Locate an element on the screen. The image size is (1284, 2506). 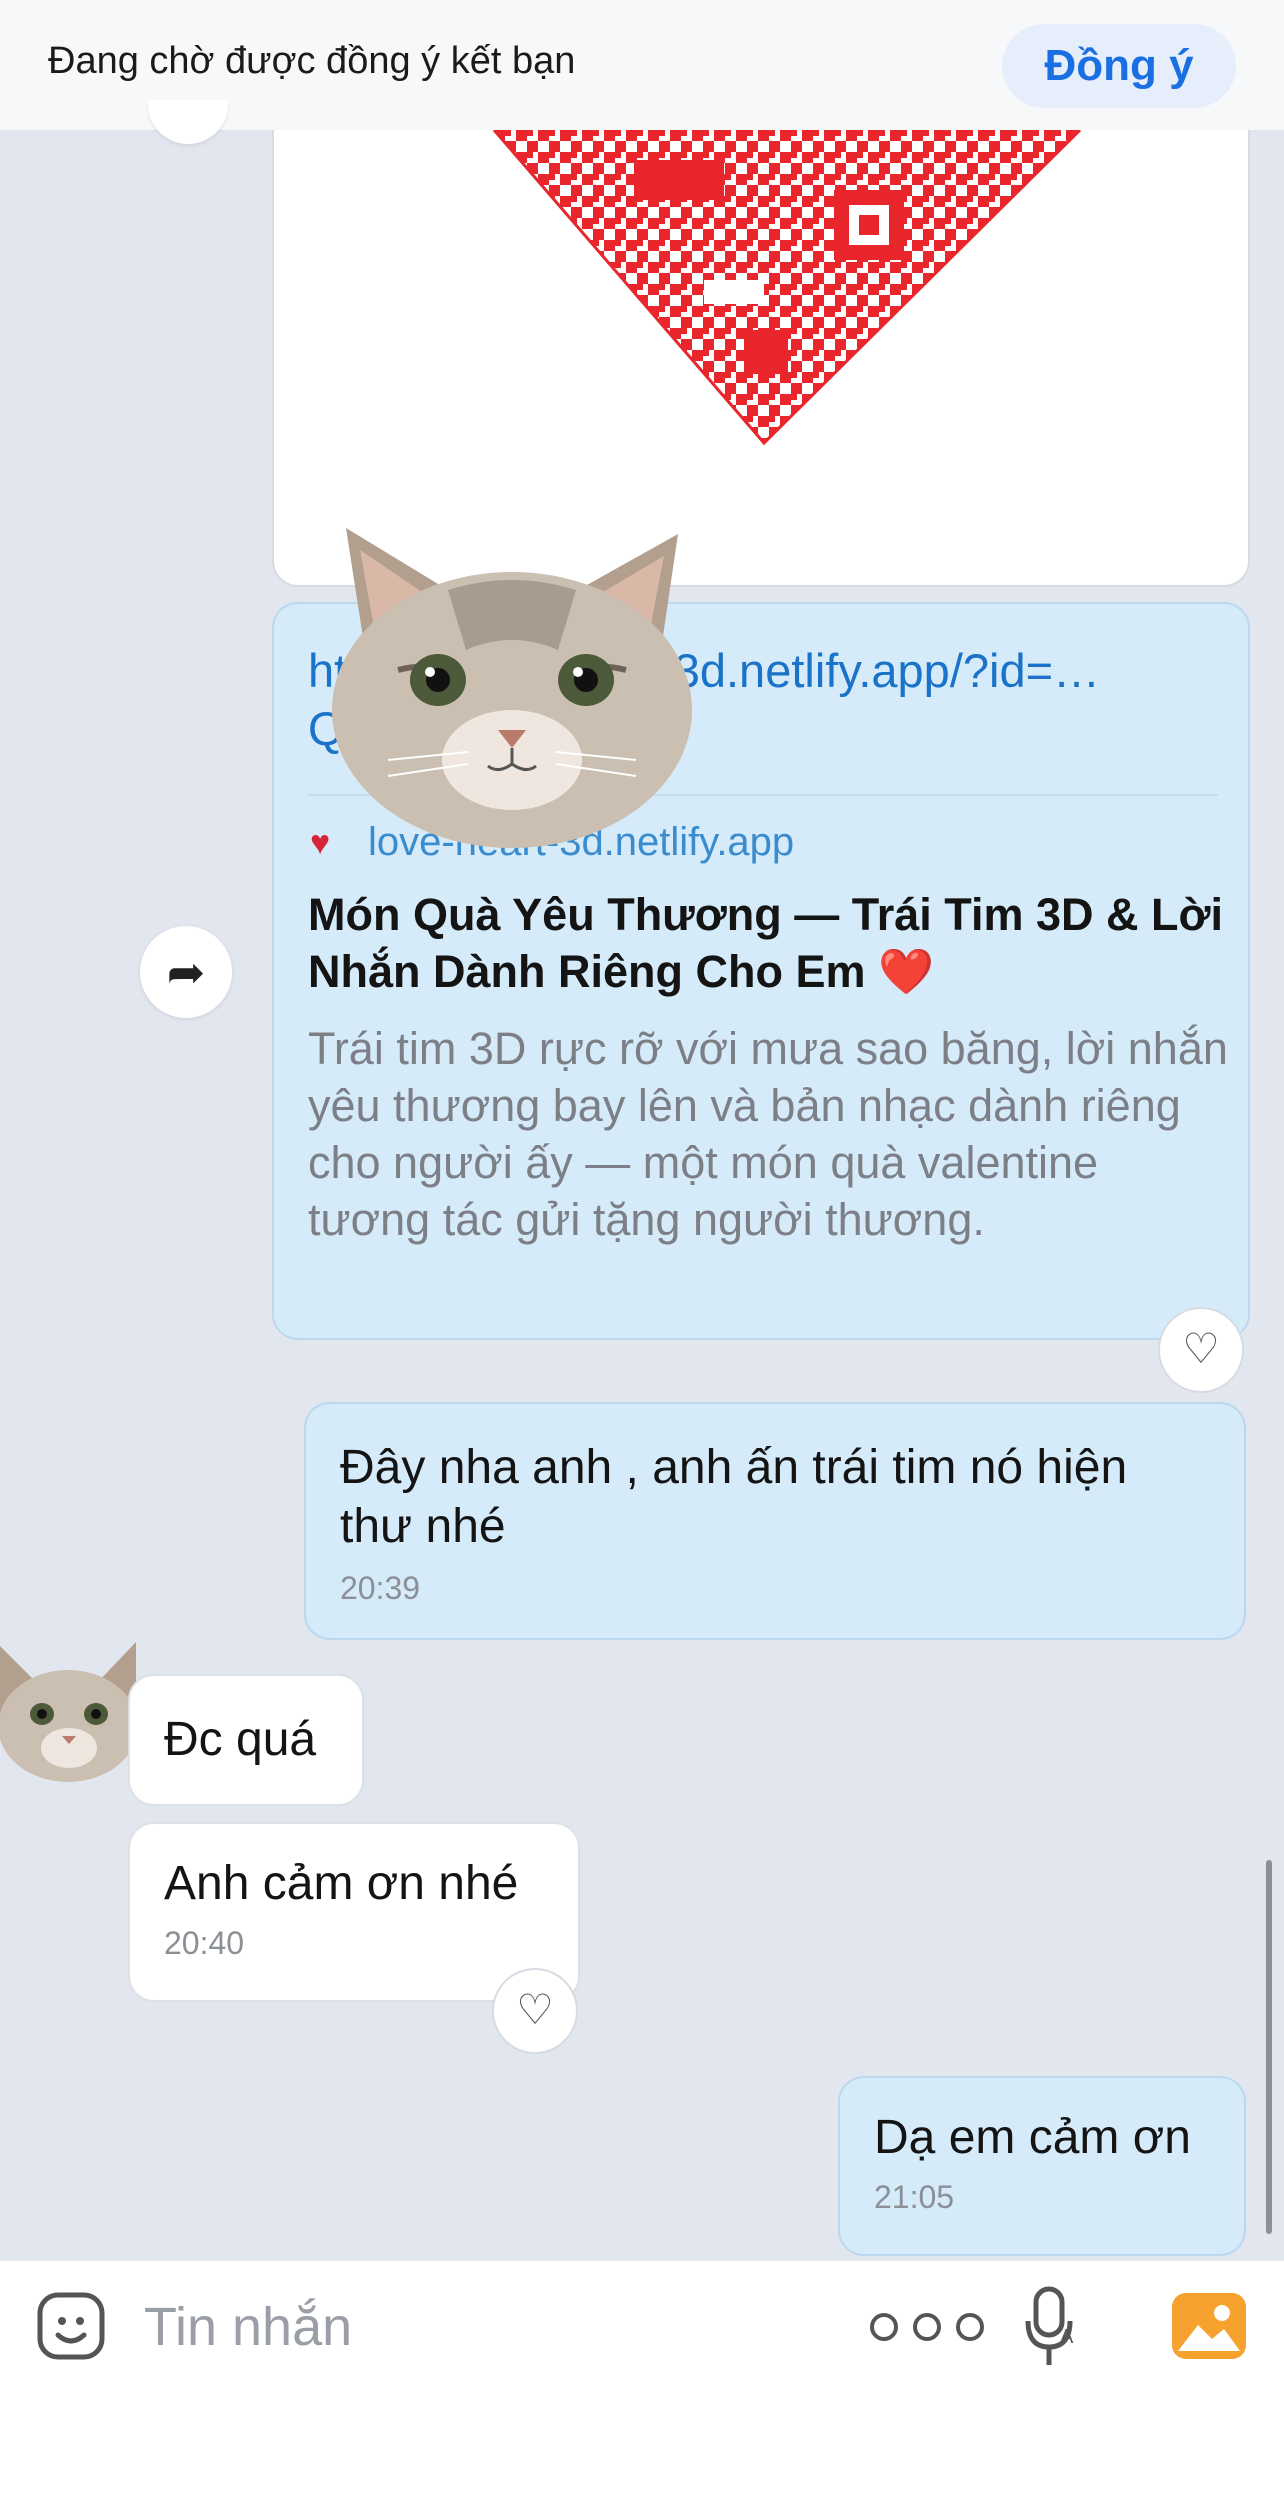
heart-emoji: ❤️ is located at coordinates (906, 971).